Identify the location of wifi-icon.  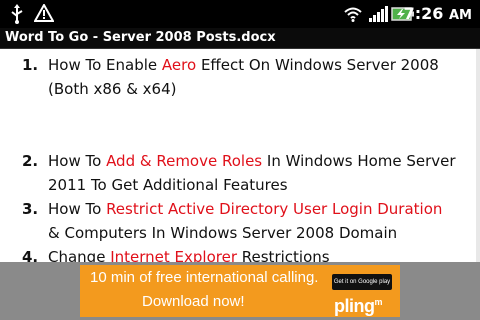
(353, 14).